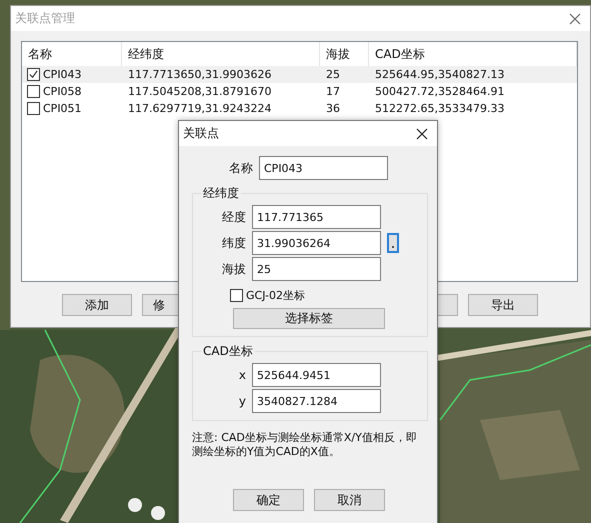 Image resolution: width=591 pixels, height=523 pixels. What do you see at coordinates (440, 74) in the screenshot?
I see `table-cell-text: 525644.95,3540827.13` at bounding box center [440, 74].